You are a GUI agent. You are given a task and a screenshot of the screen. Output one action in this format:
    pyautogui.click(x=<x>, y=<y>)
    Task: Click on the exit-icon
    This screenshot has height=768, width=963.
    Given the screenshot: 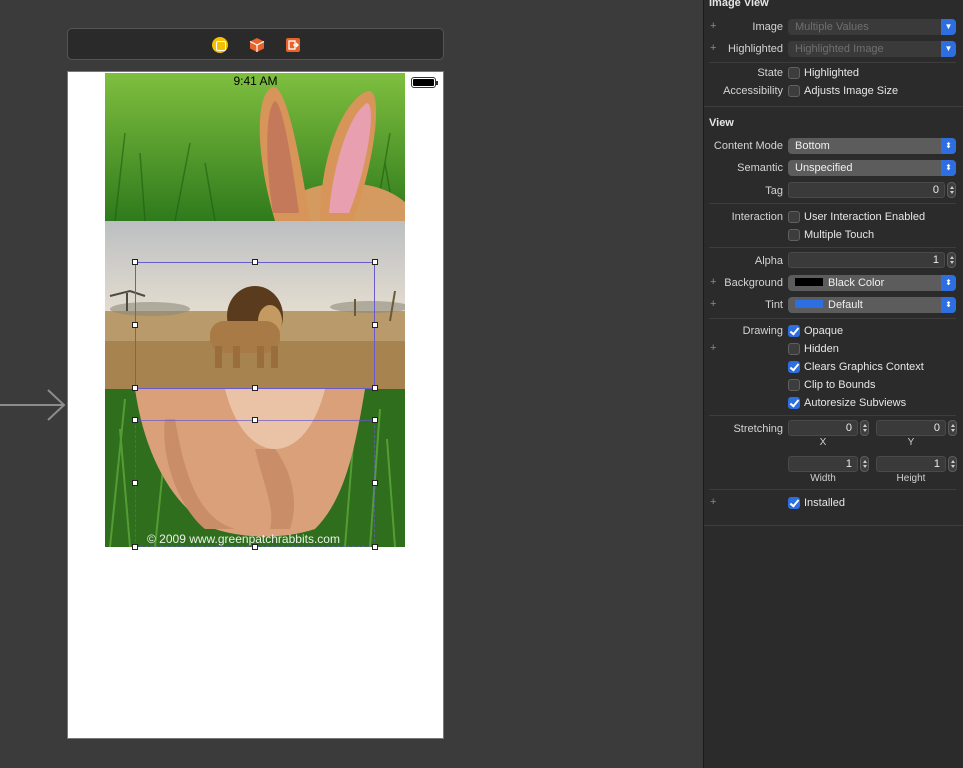 What is the action you would take?
    pyautogui.click(x=293, y=45)
    